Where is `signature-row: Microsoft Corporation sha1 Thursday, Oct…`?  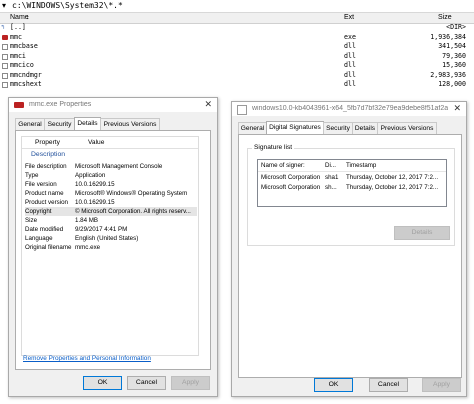
signature-row: Microsoft Corporation sha1 Thursday, Oct… is located at coordinates (352, 177).